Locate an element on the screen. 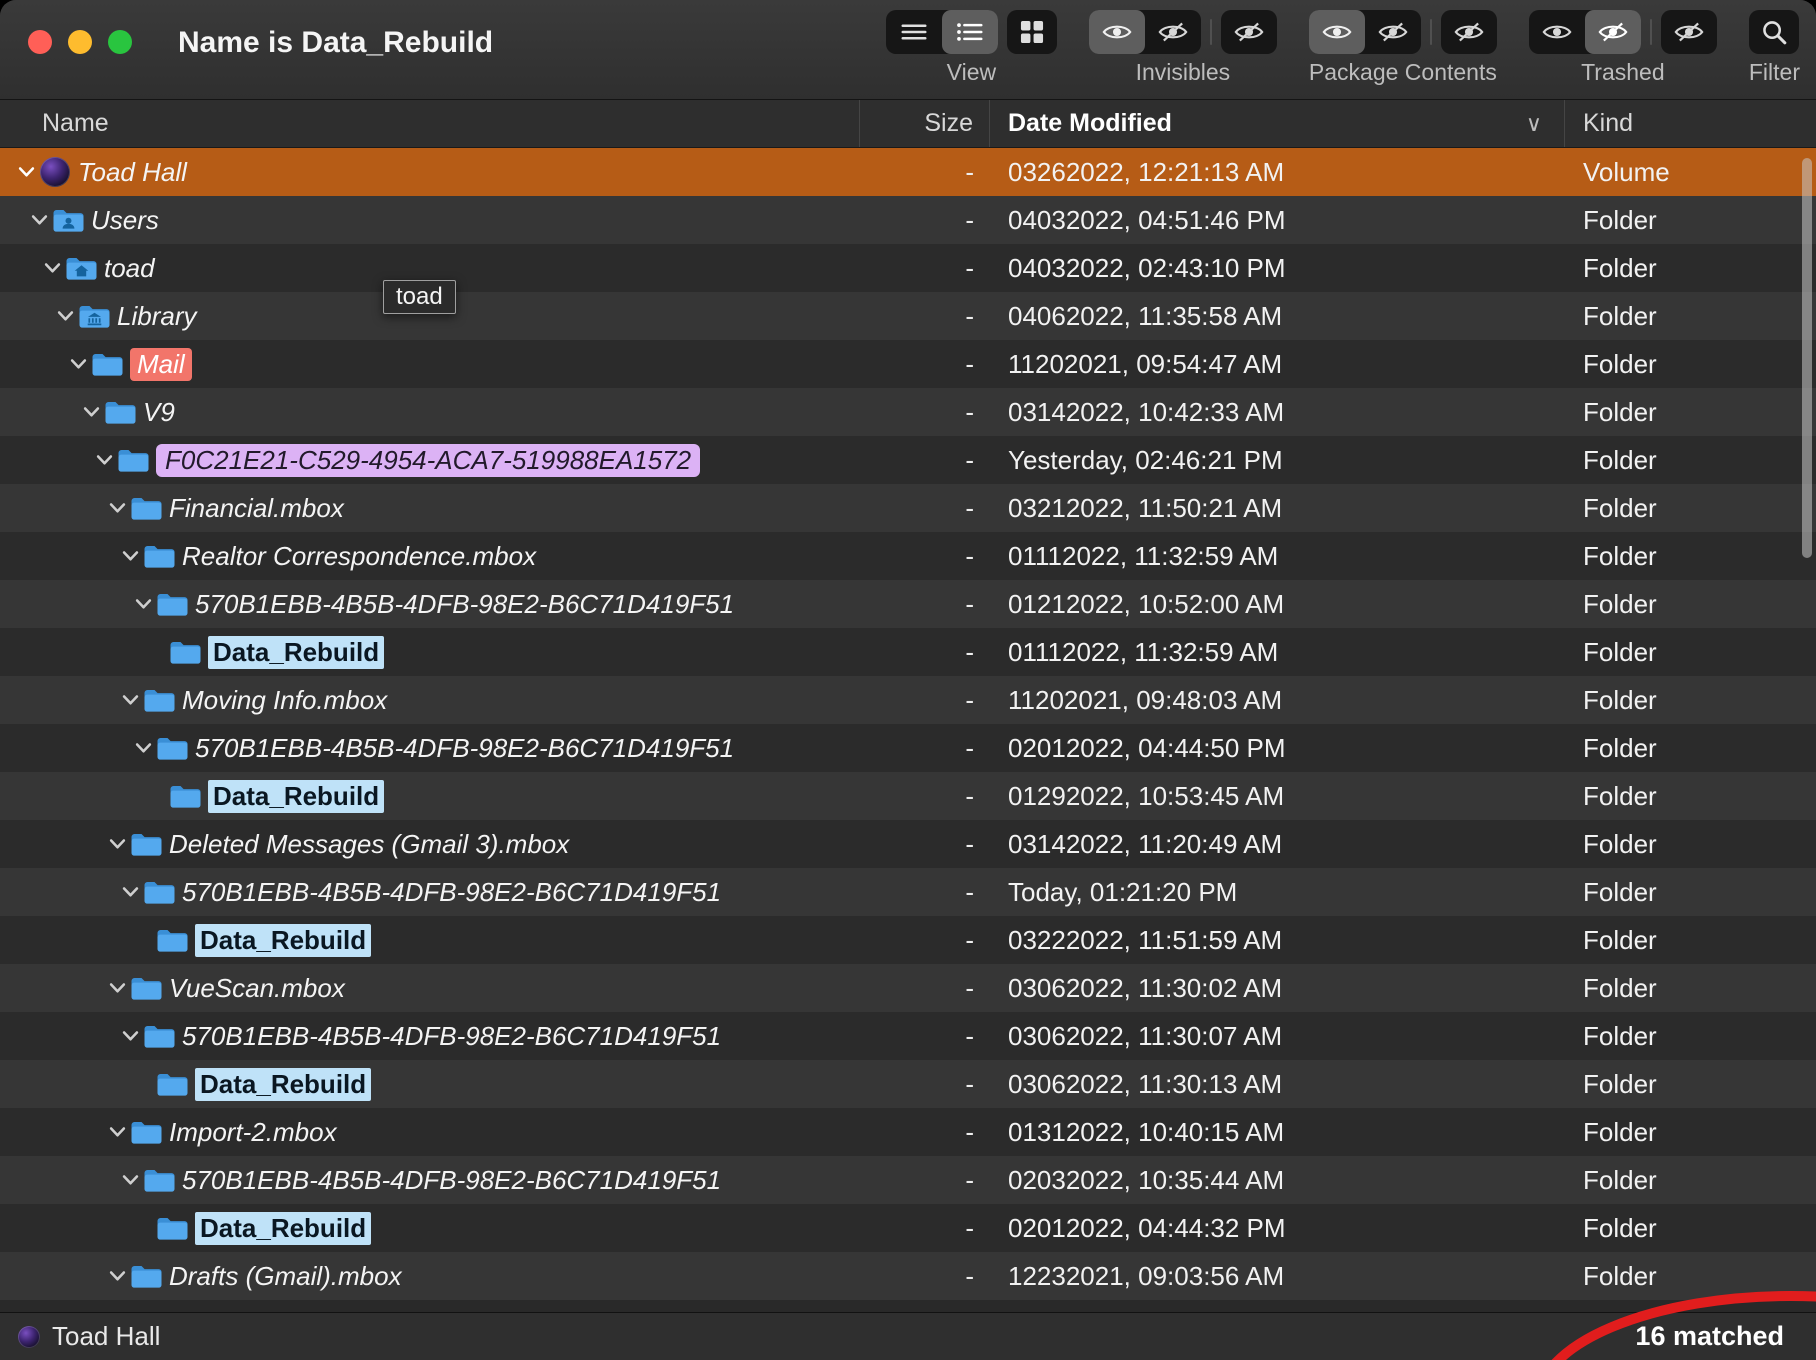 The image size is (1816, 1360). column-header-size: Size is located at coordinates (925, 123).